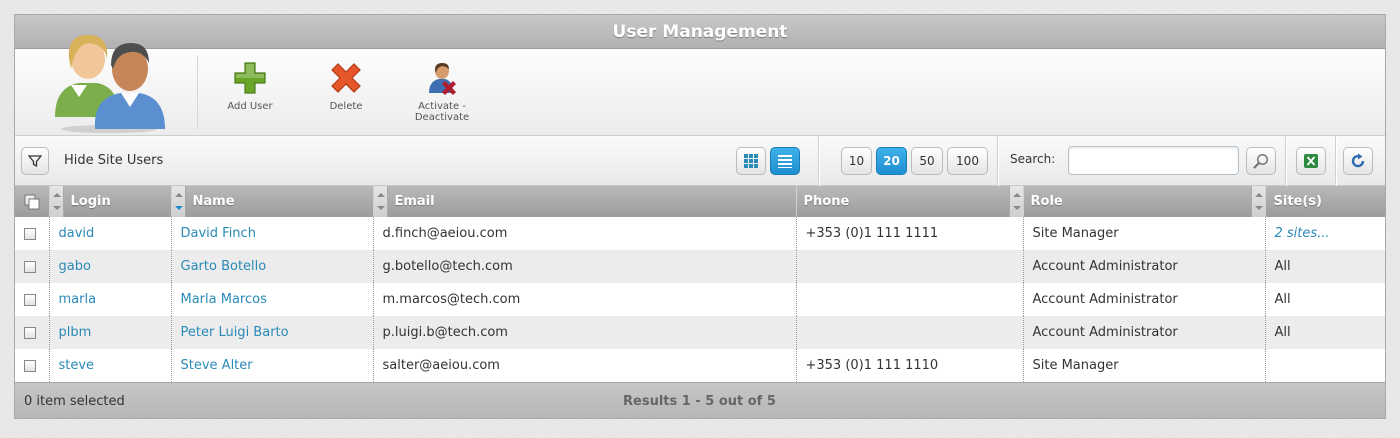 The width and height of the screenshot is (1400, 438). Describe the element at coordinates (1046, 201) in the screenshot. I see `column-header-role-label: Role` at that location.